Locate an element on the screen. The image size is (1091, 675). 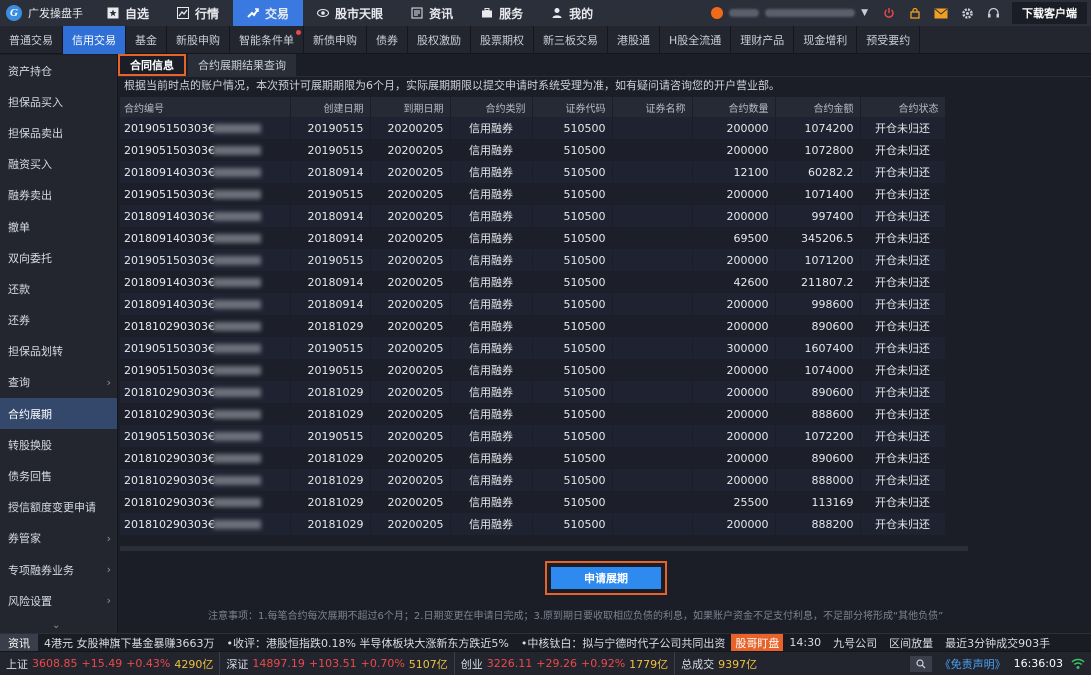
column-header: 合约数量 is located at coordinates (734, 107).